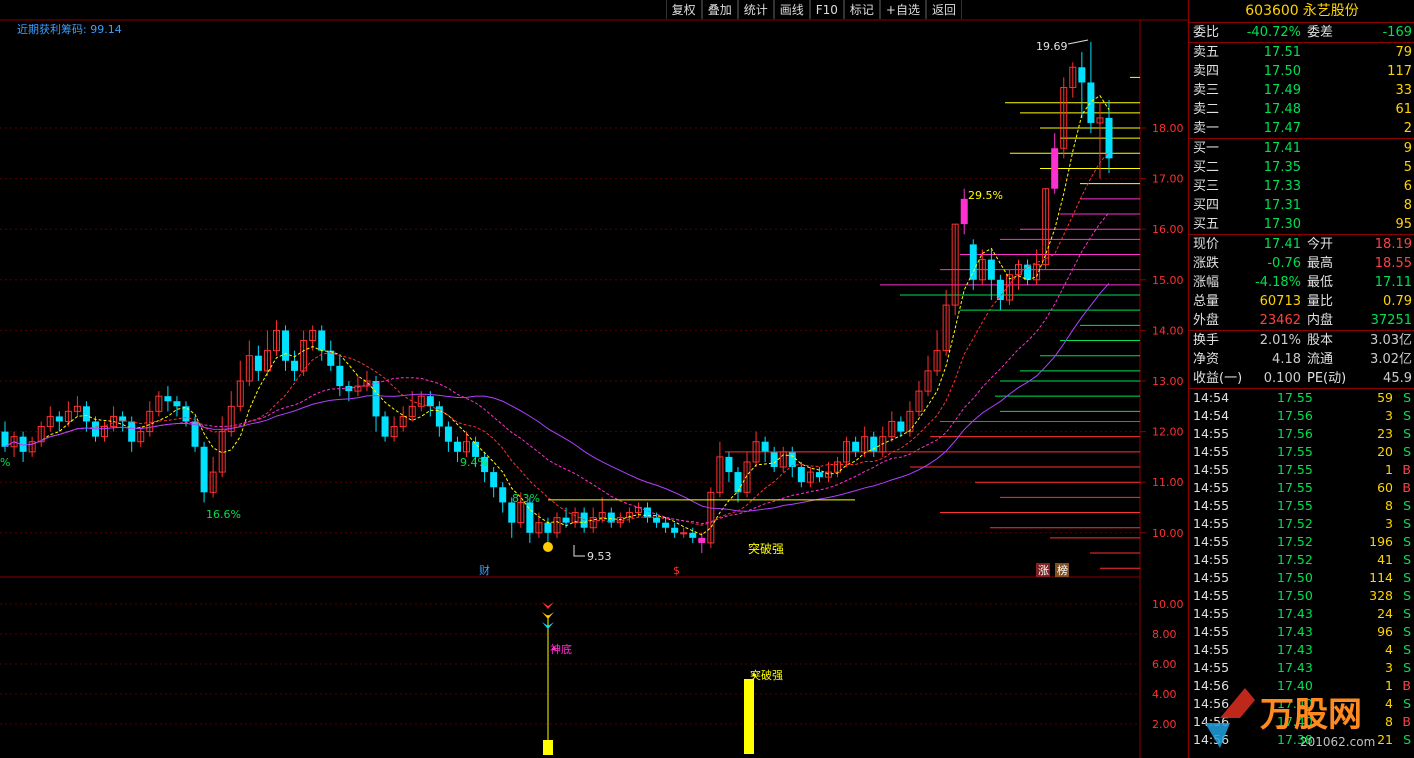 This screenshot has height=758, width=1414. What do you see at coordinates (1206, 359) in the screenshot?
I see `fundamental-label: 净资` at bounding box center [1206, 359].